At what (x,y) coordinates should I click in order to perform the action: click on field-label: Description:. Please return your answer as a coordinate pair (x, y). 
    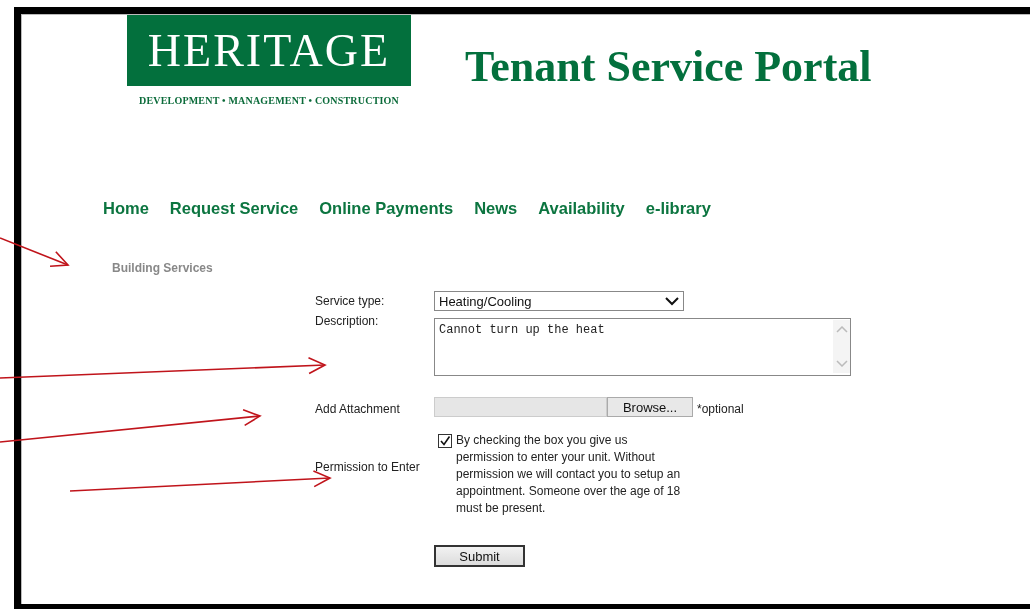
    Looking at the image, I should click on (347, 320).